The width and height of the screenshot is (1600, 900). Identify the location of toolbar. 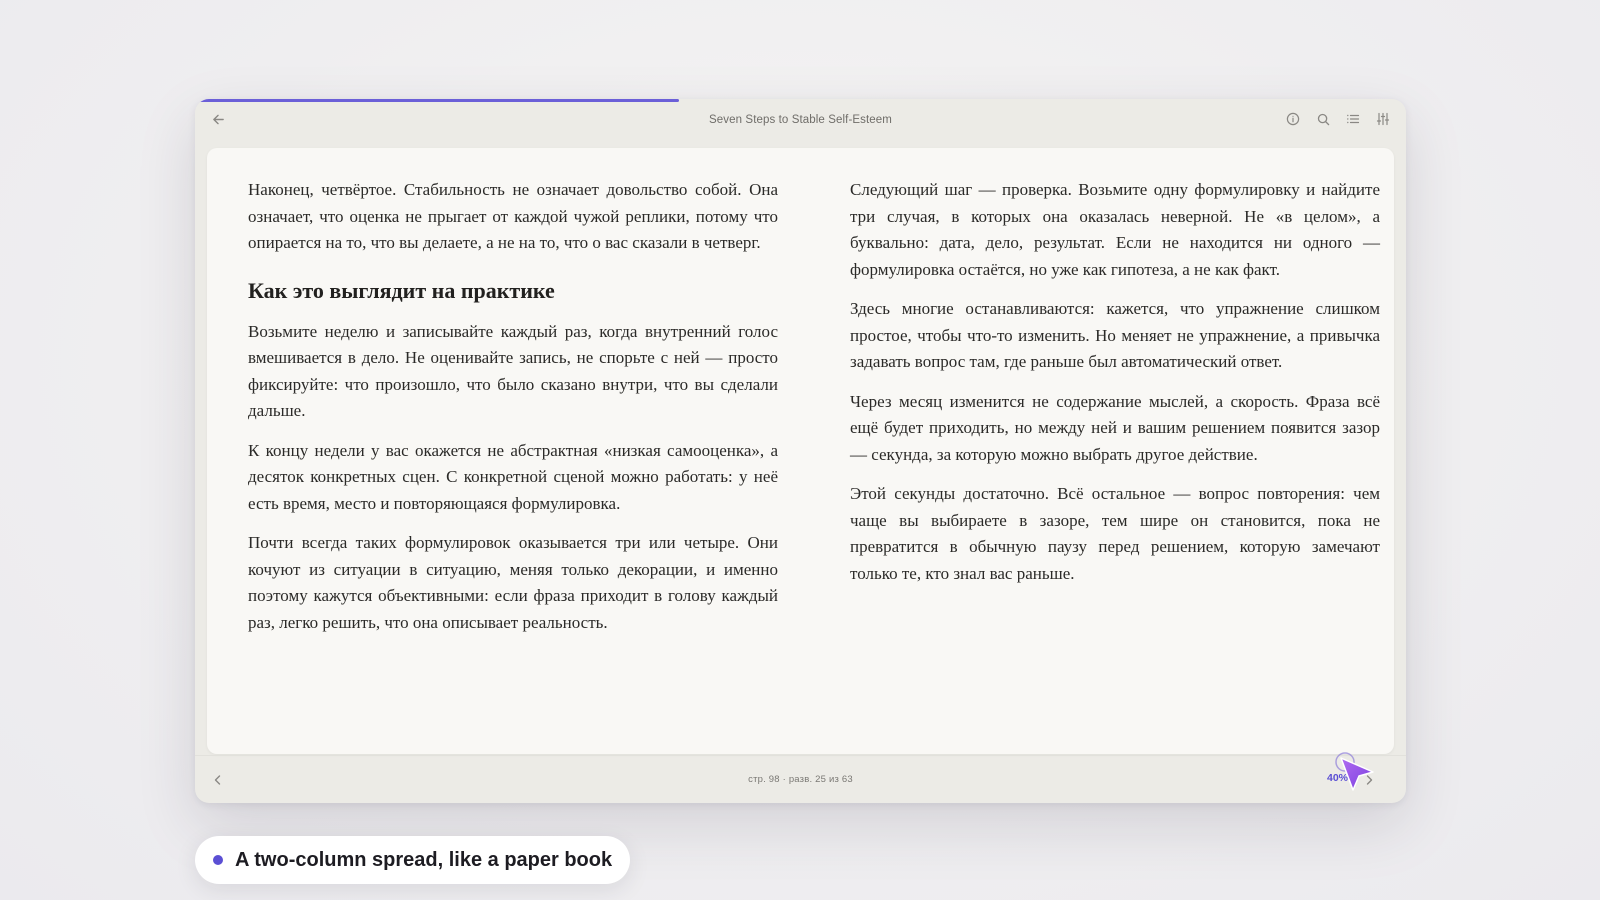
(1338, 119).